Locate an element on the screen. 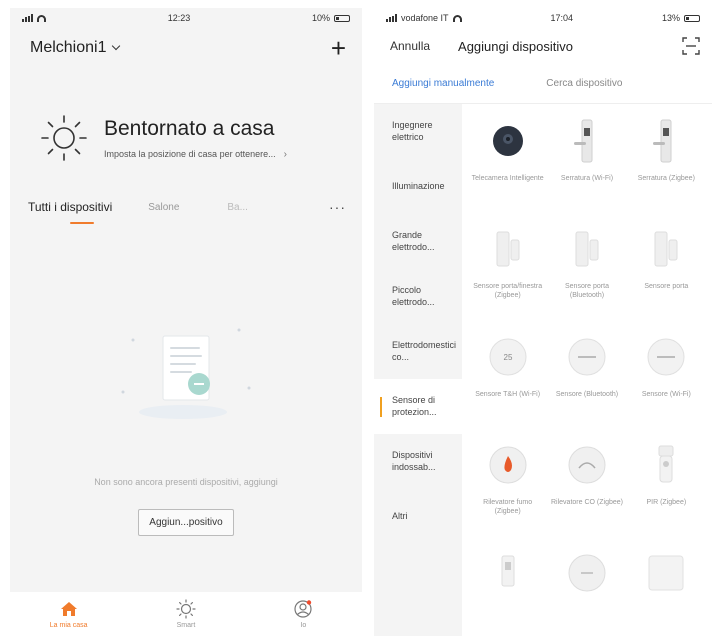 This screenshot has height=636, width=715. plug-icon is located at coordinates (508, 571).